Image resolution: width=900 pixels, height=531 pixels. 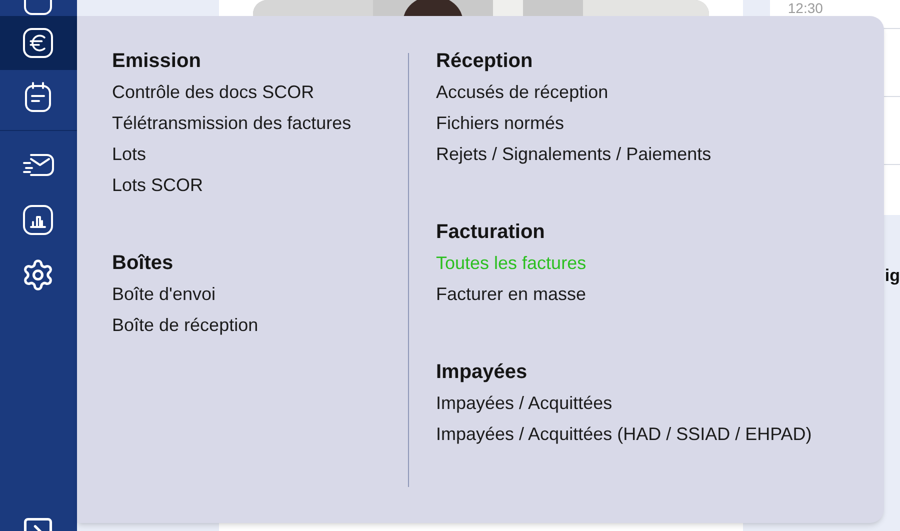 I want to click on euro-icon, so click(x=38, y=43).